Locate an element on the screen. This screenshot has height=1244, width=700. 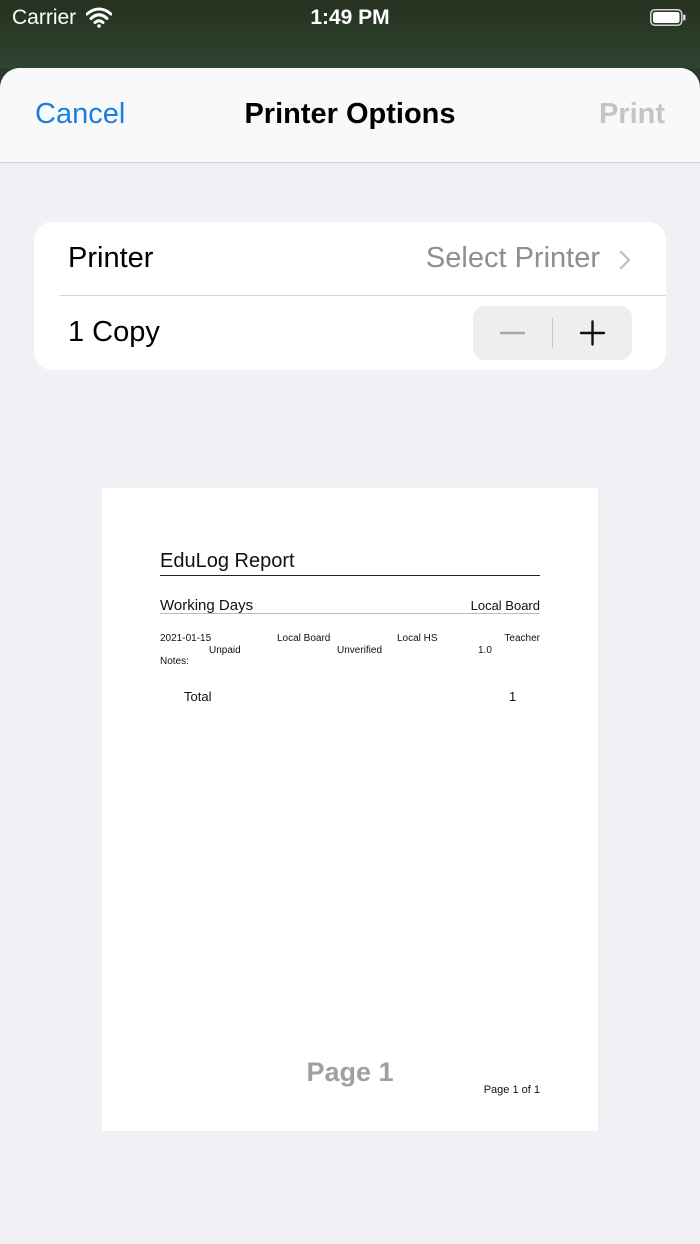
copies-stepper is located at coordinates (552, 333).